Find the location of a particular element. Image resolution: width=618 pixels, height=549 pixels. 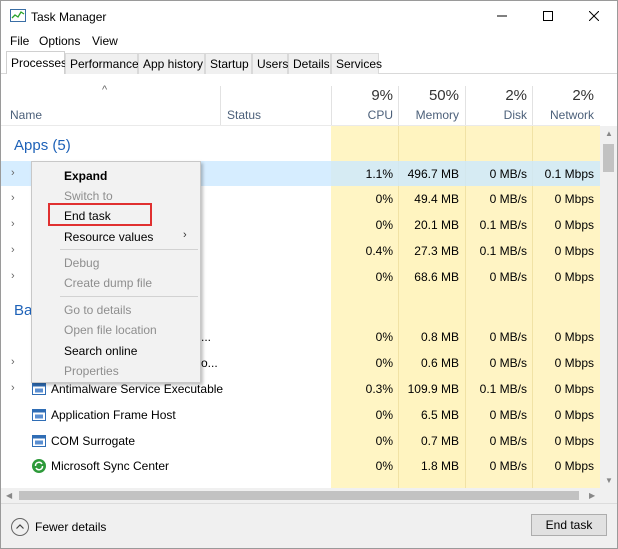

menu-options: Options is located at coordinates (59, 41).